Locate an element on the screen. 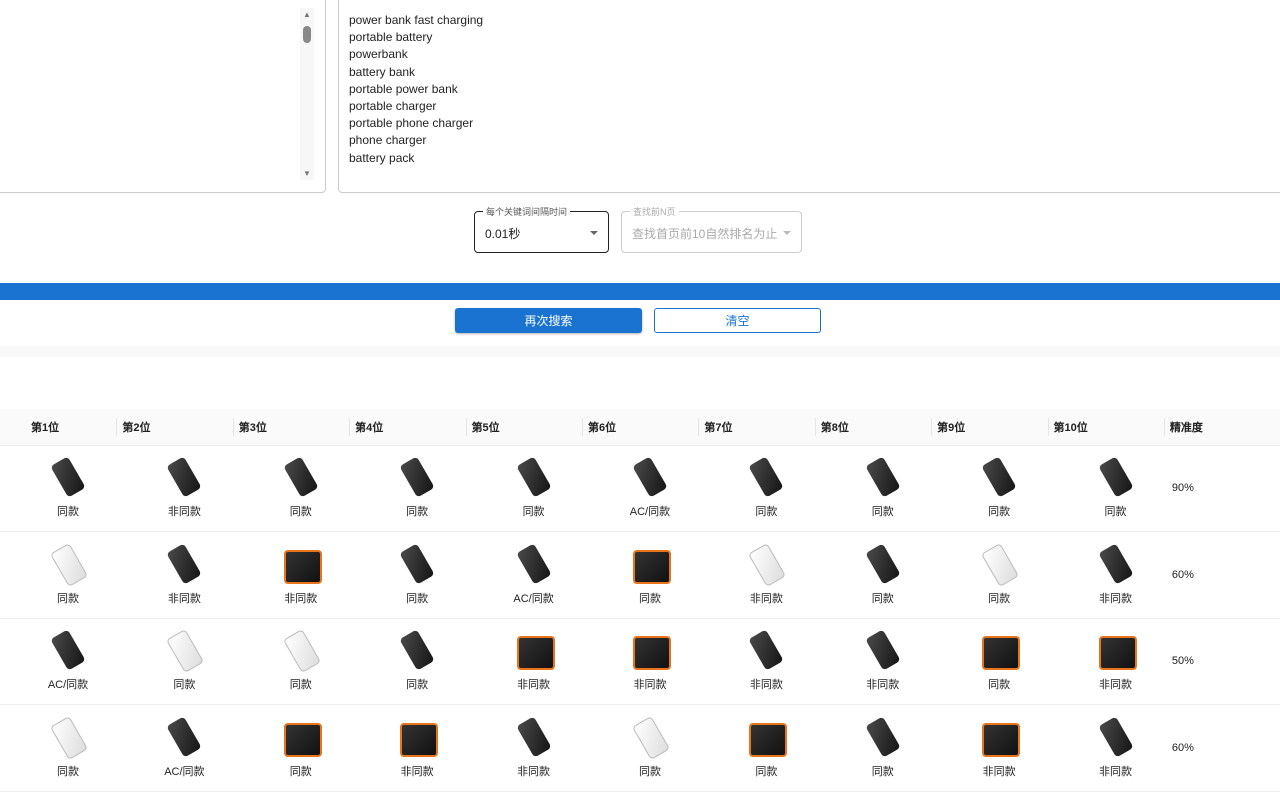 Image resolution: width=1280 pixels, height=800 pixels. column-header: 第4位 is located at coordinates (407, 427).